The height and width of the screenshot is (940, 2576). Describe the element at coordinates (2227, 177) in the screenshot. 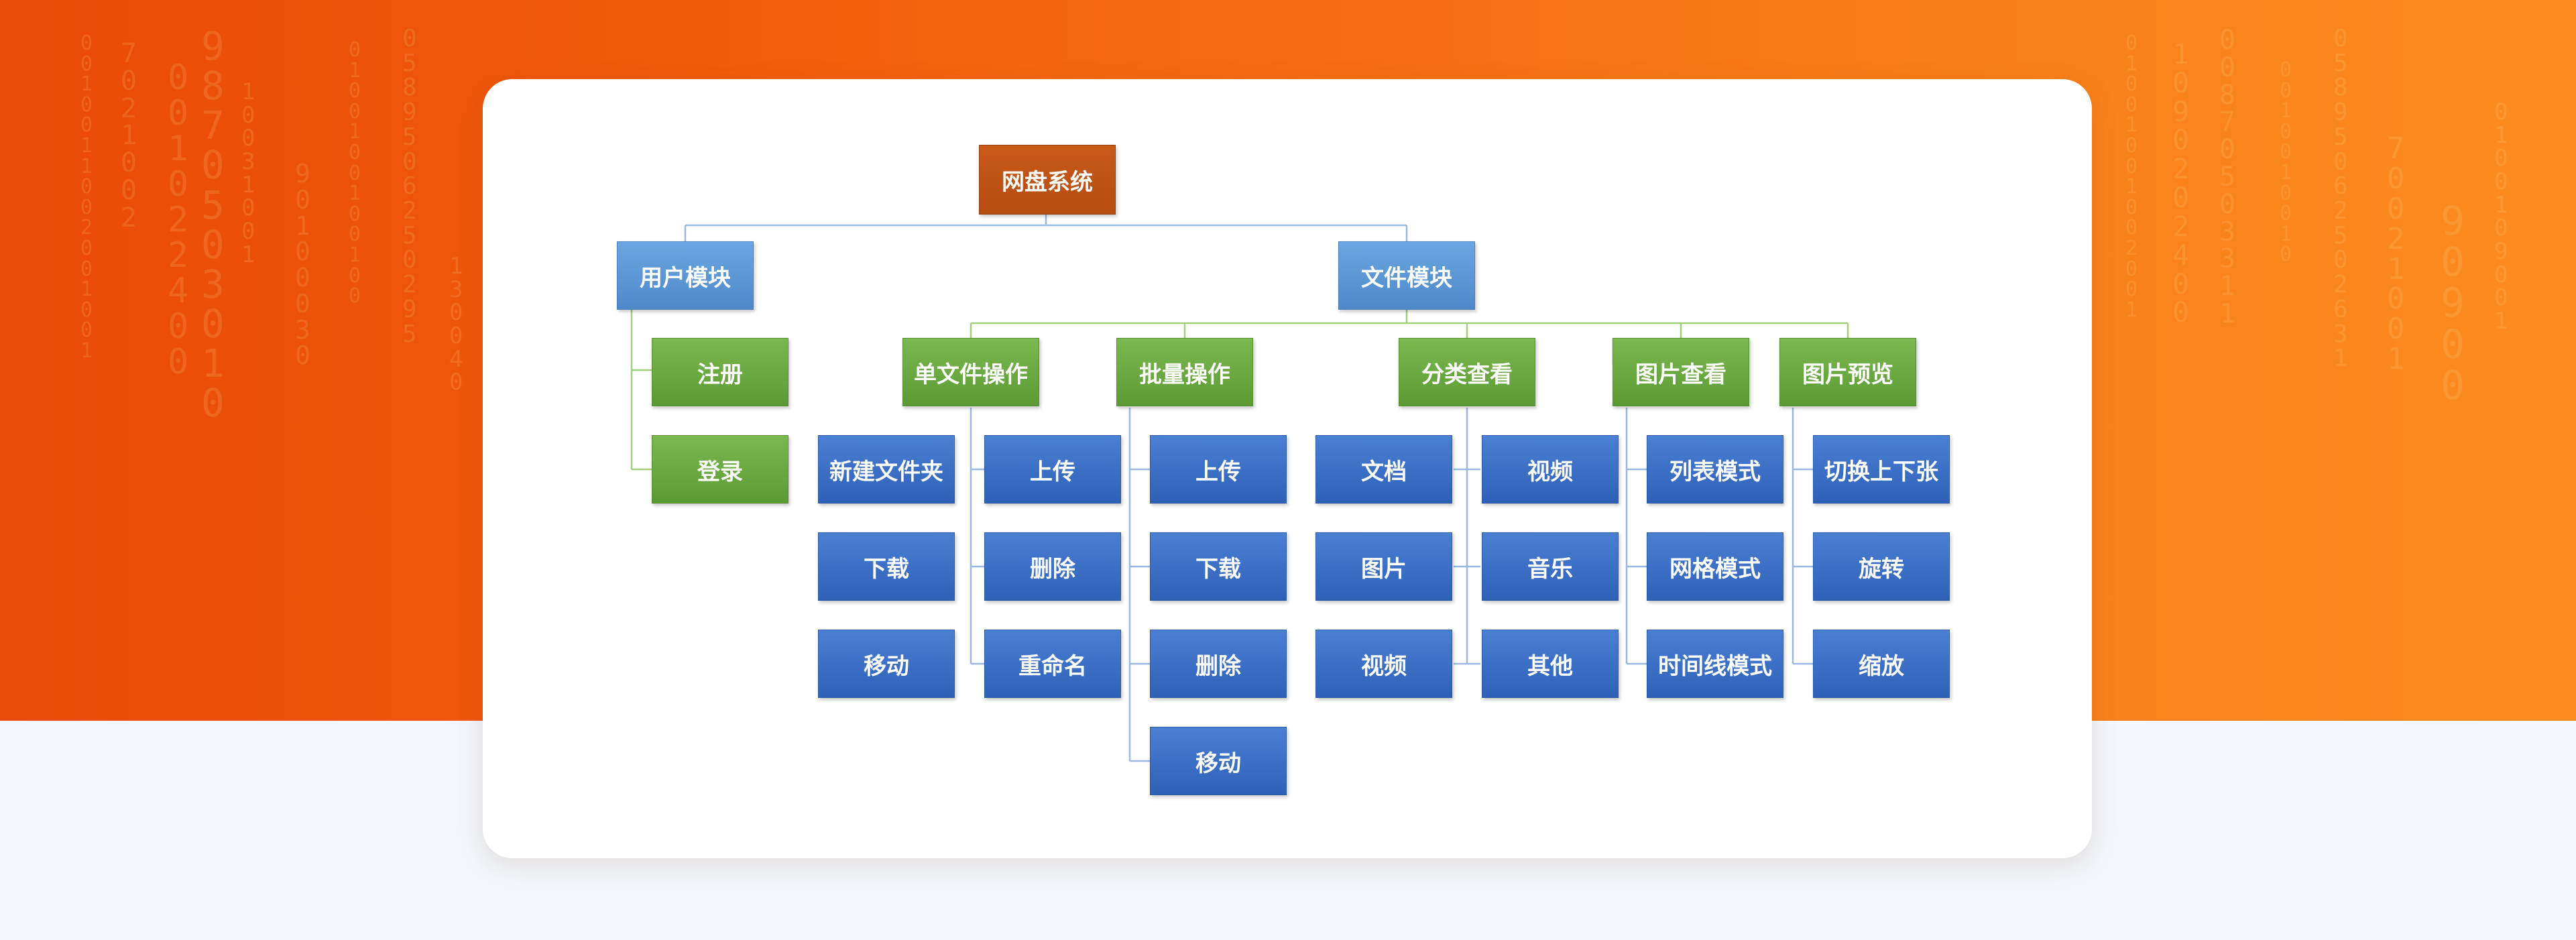

I see `code-rain-decoration: 0 0 8 7 0 5 0 3 3 1 1` at that location.